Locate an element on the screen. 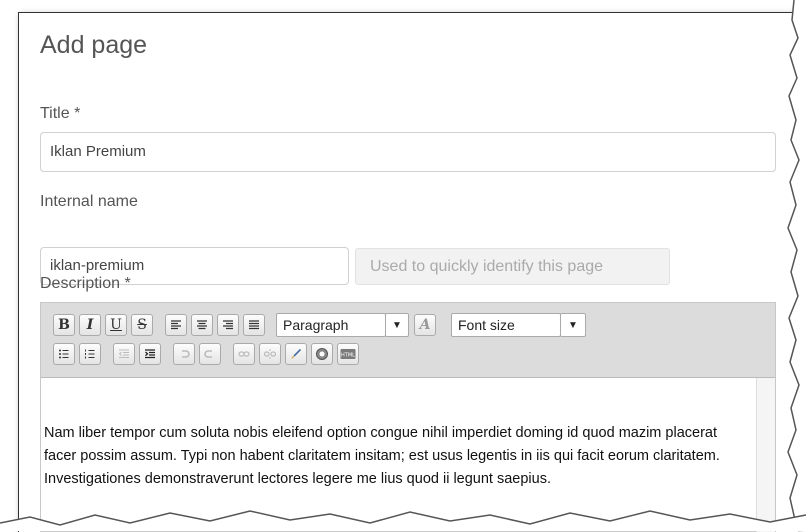  clear-format-icon: A is located at coordinates (425, 325).